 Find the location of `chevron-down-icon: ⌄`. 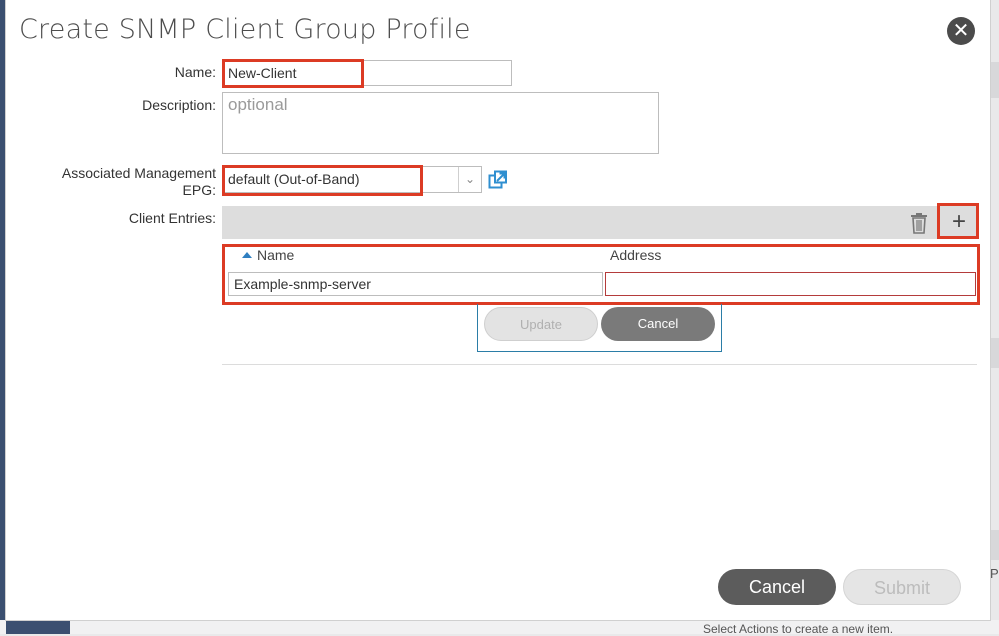

chevron-down-icon: ⌄ is located at coordinates (469, 179).